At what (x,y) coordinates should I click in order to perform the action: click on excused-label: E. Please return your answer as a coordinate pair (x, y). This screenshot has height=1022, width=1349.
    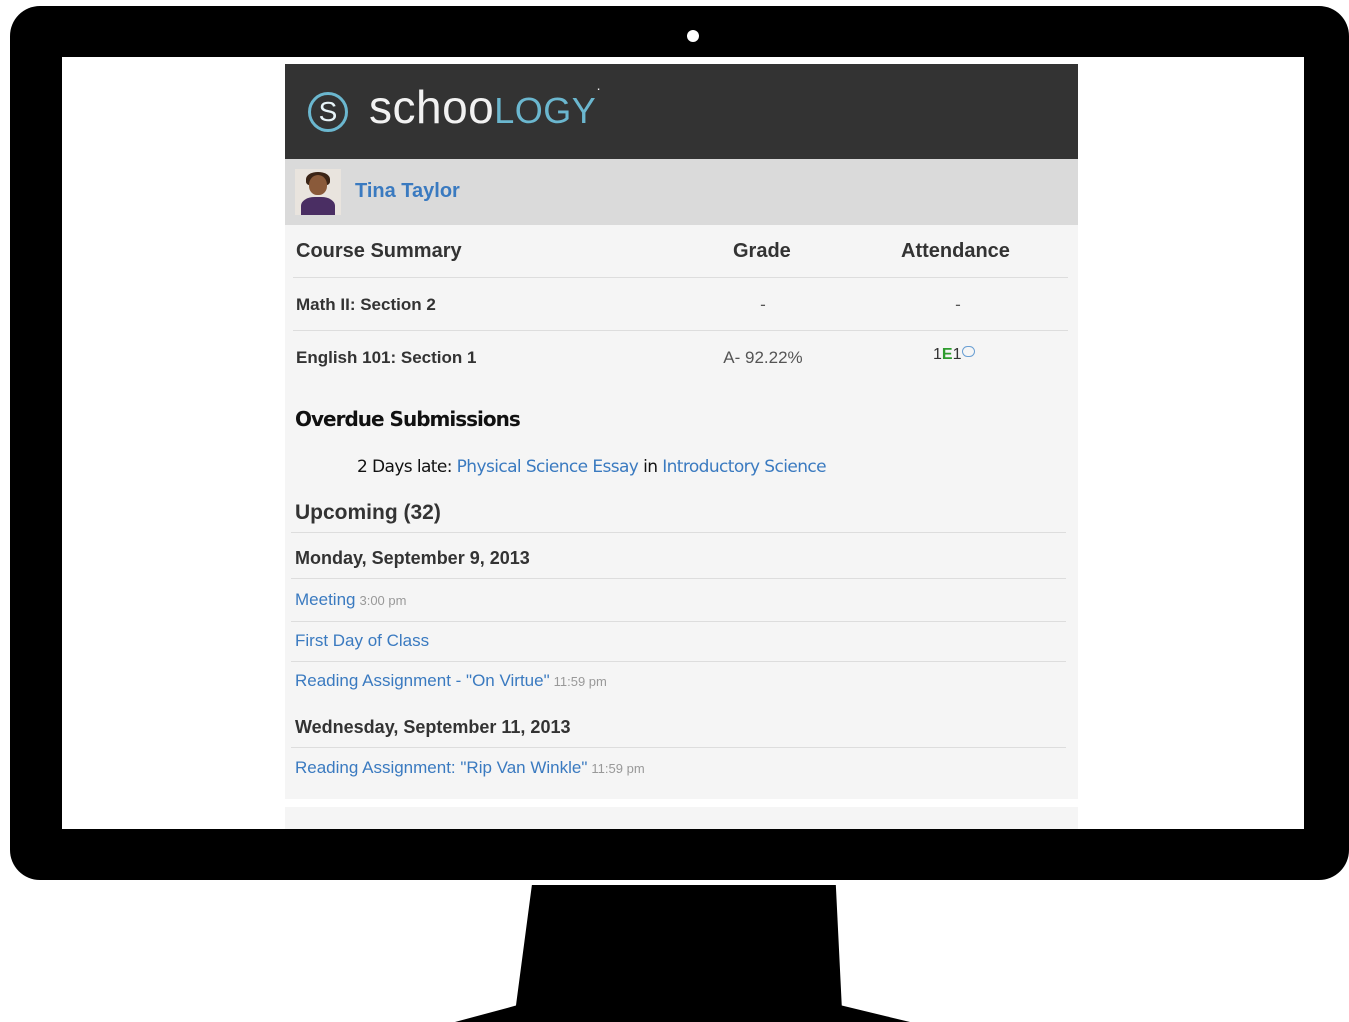
    Looking at the image, I should click on (947, 354).